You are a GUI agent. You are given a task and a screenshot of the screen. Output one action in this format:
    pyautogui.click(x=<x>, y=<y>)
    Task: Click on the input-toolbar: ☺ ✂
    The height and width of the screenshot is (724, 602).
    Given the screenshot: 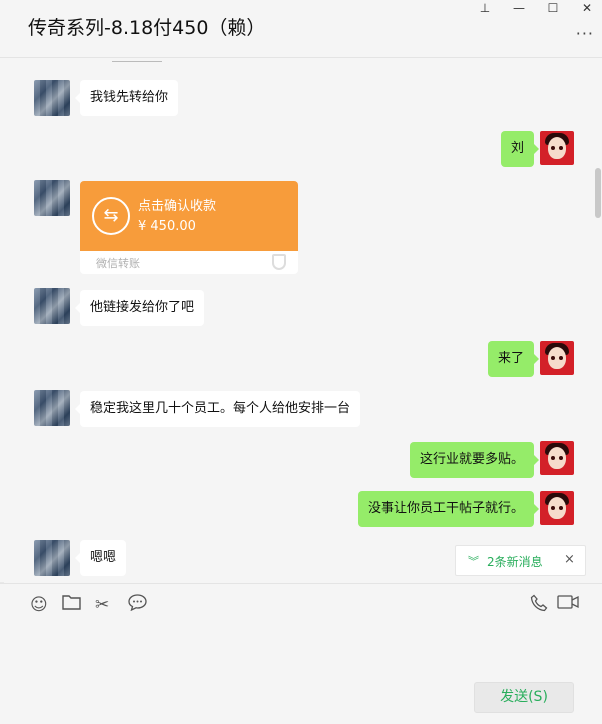 What is the action you would take?
    pyautogui.click(x=301, y=605)
    